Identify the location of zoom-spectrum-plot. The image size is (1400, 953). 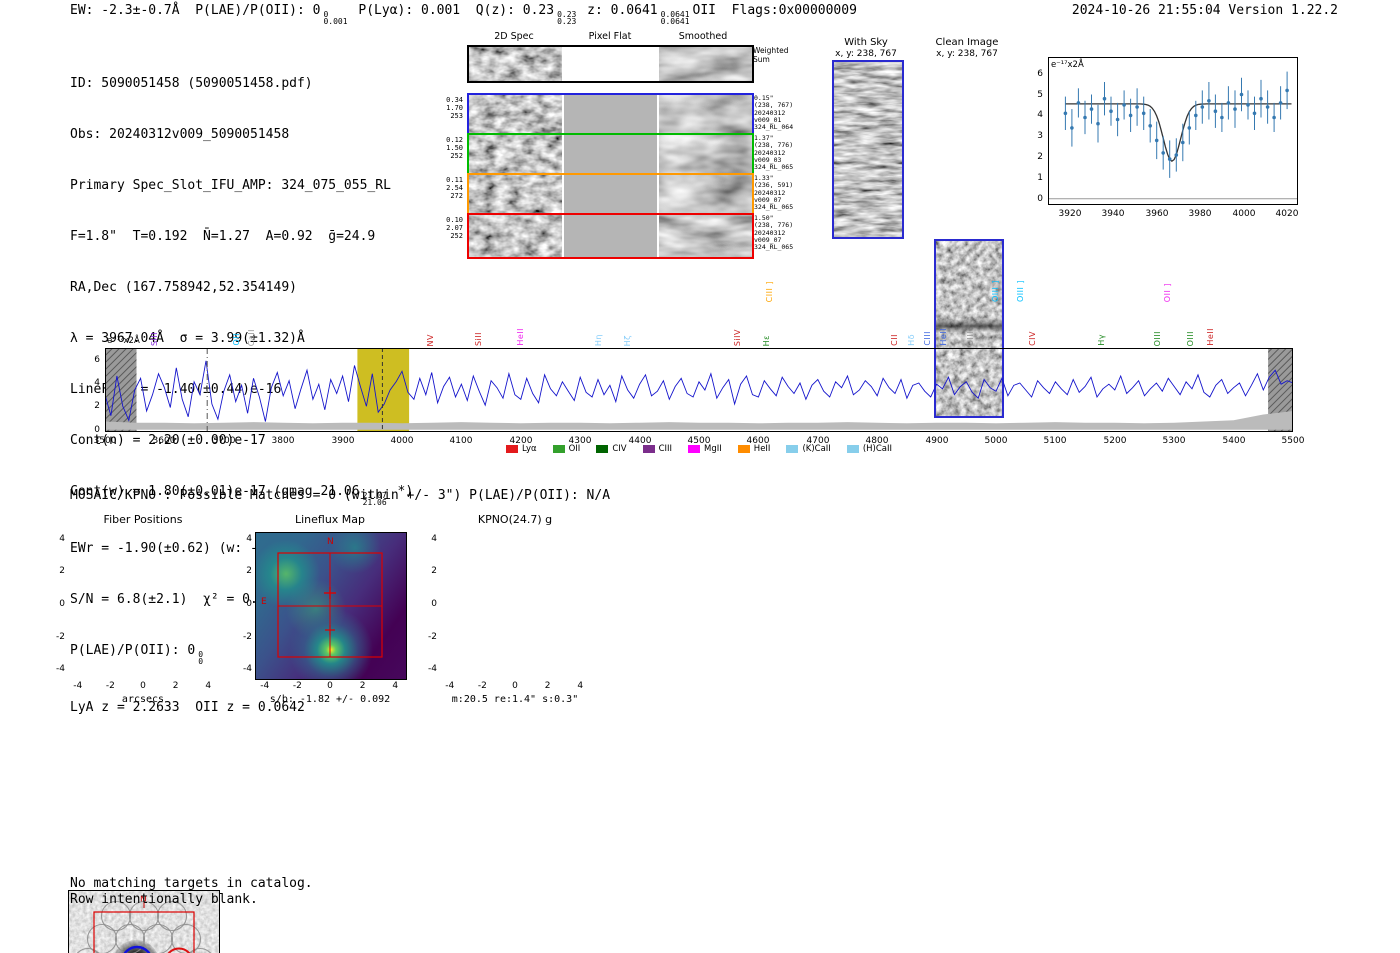
(1173, 131).